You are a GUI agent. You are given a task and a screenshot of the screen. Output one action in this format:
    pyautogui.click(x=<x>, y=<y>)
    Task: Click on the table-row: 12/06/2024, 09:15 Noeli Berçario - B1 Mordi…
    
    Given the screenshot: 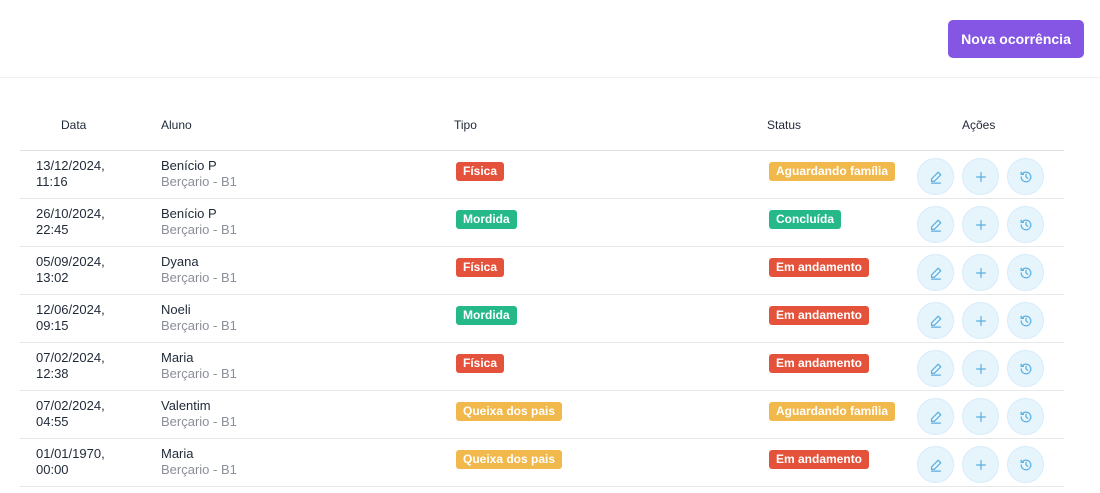 What is the action you would take?
    pyautogui.click(x=542, y=319)
    